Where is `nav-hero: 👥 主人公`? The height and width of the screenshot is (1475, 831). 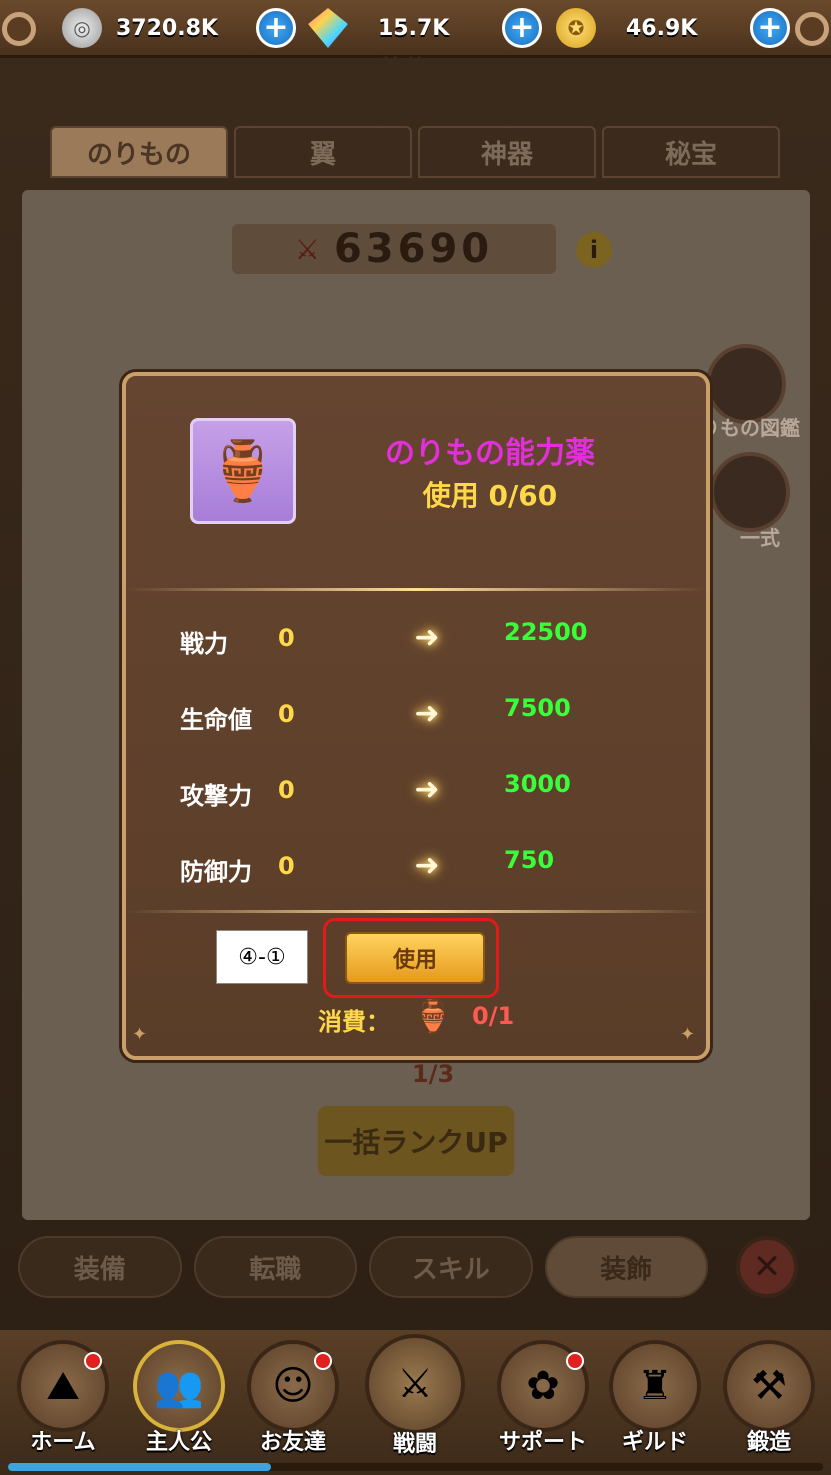 nav-hero: 👥 主人公 is located at coordinates (179, 1402).